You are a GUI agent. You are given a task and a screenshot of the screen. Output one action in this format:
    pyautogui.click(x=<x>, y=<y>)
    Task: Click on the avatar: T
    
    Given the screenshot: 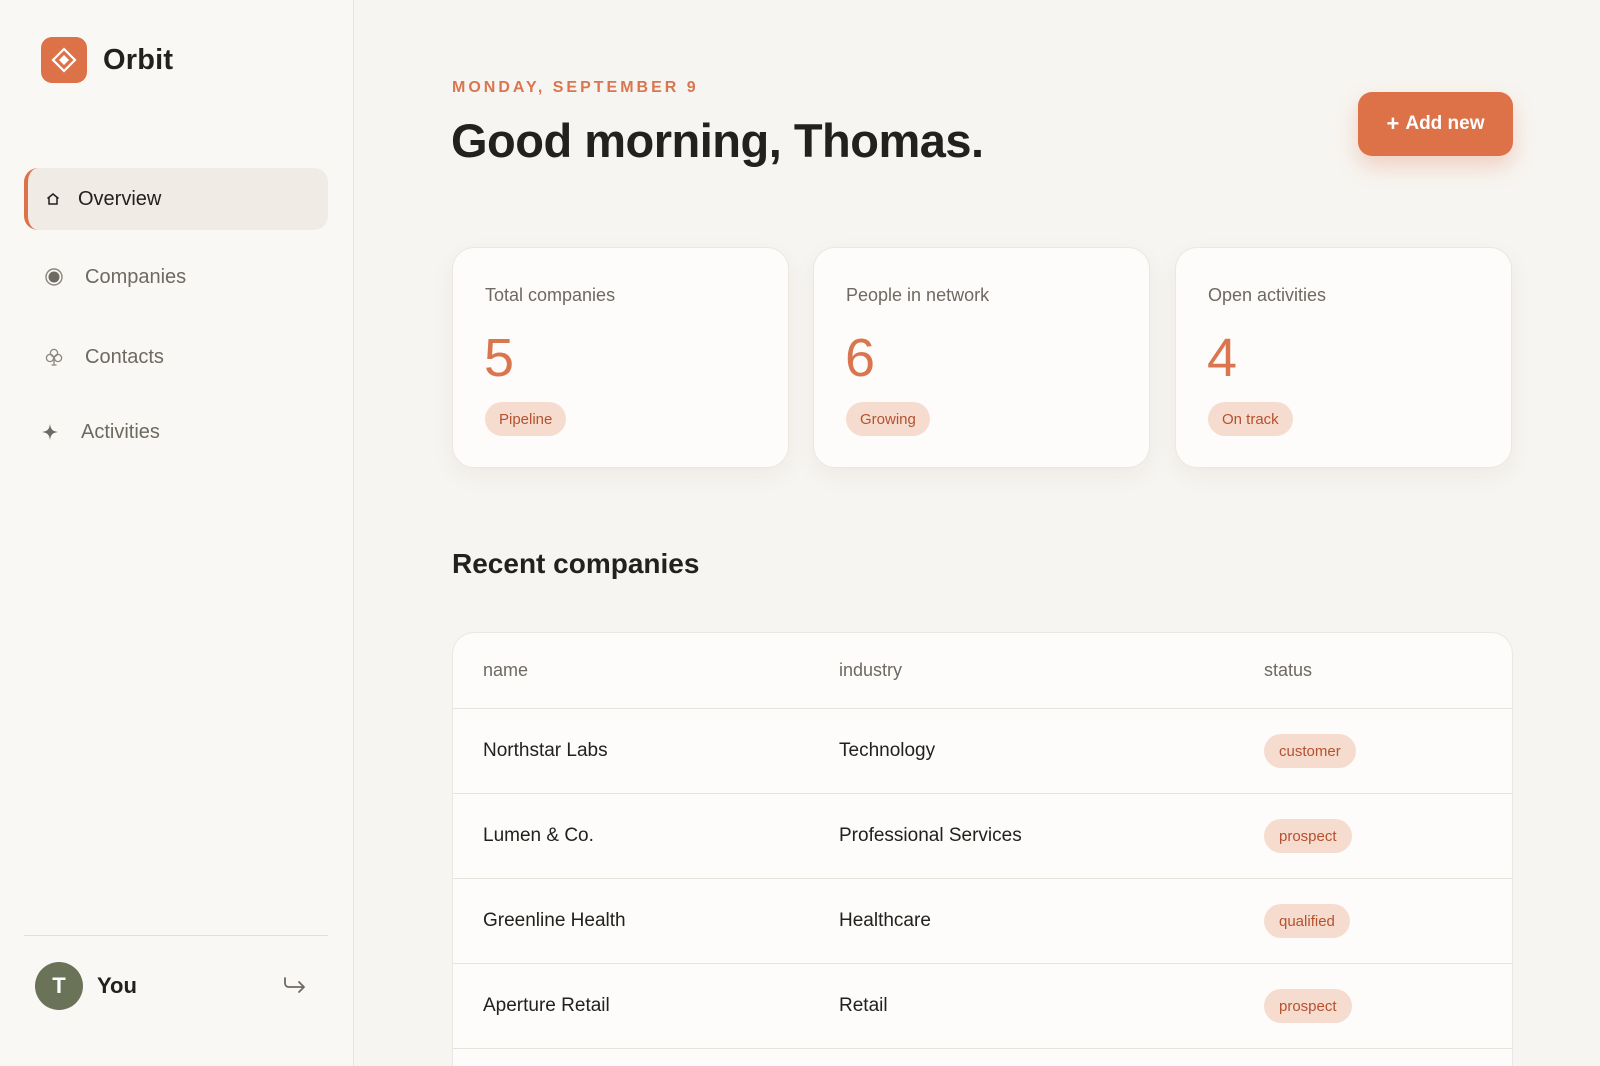 What is the action you would take?
    pyautogui.click(x=59, y=986)
    